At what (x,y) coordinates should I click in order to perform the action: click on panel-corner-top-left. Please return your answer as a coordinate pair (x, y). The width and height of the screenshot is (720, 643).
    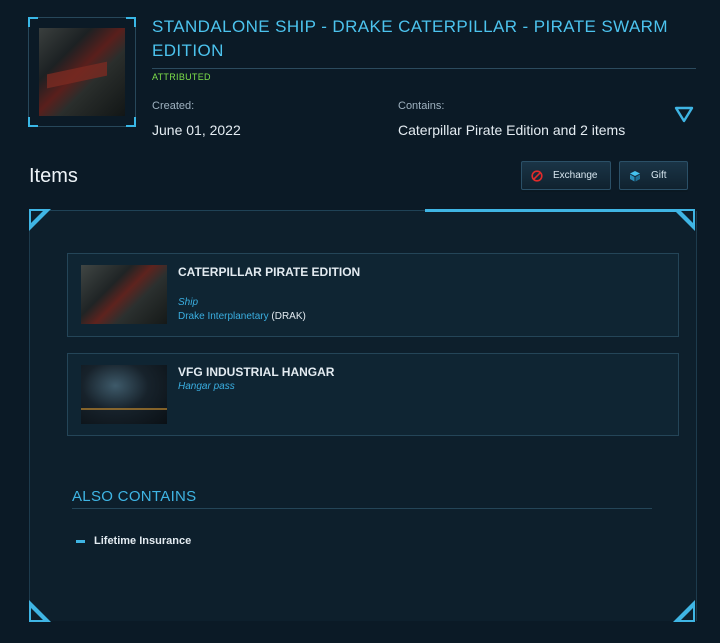
    Looking at the image, I should click on (40, 220).